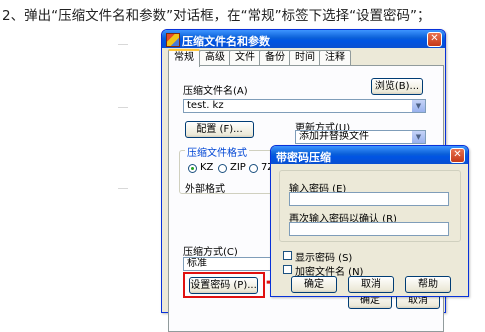 This screenshot has height=332, width=485. I want to click on password-cancel-button: 取消, so click(371, 284).